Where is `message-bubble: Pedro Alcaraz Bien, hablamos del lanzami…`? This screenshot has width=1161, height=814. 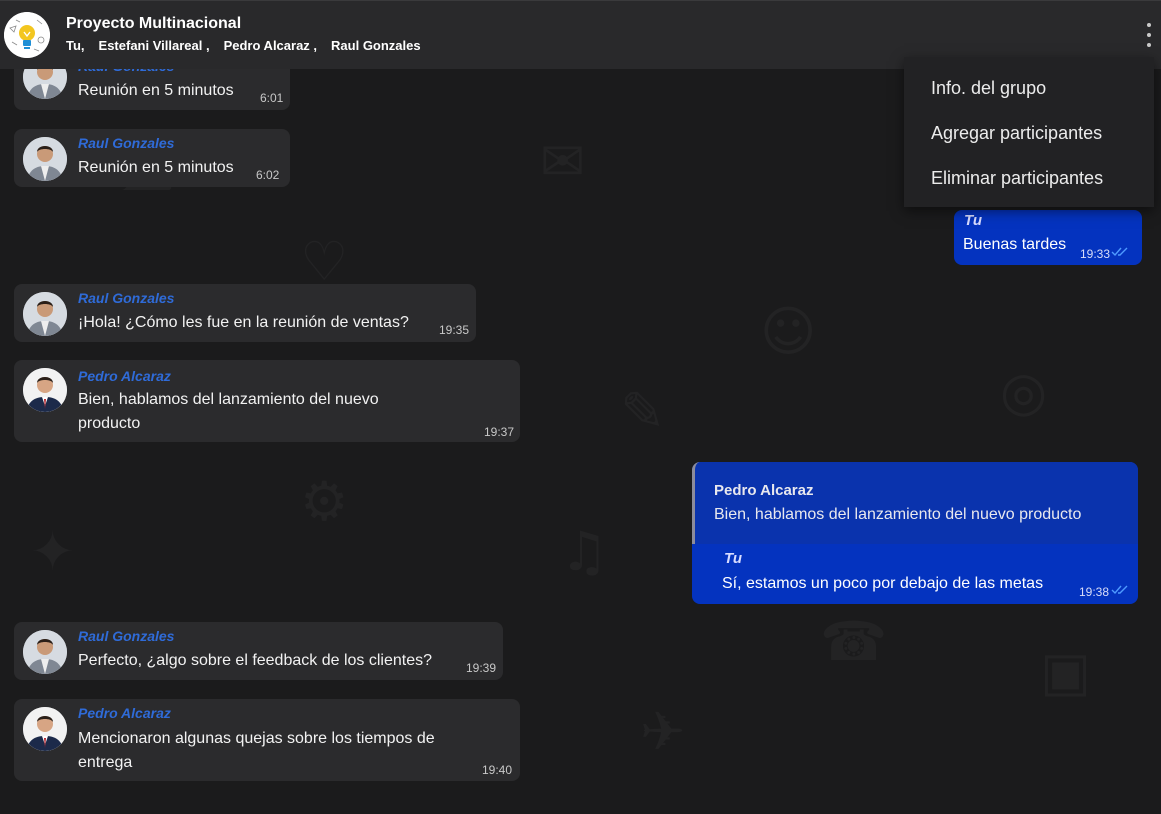 message-bubble: Pedro Alcaraz Bien, hablamos del lanzami… is located at coordinates (267, 401).